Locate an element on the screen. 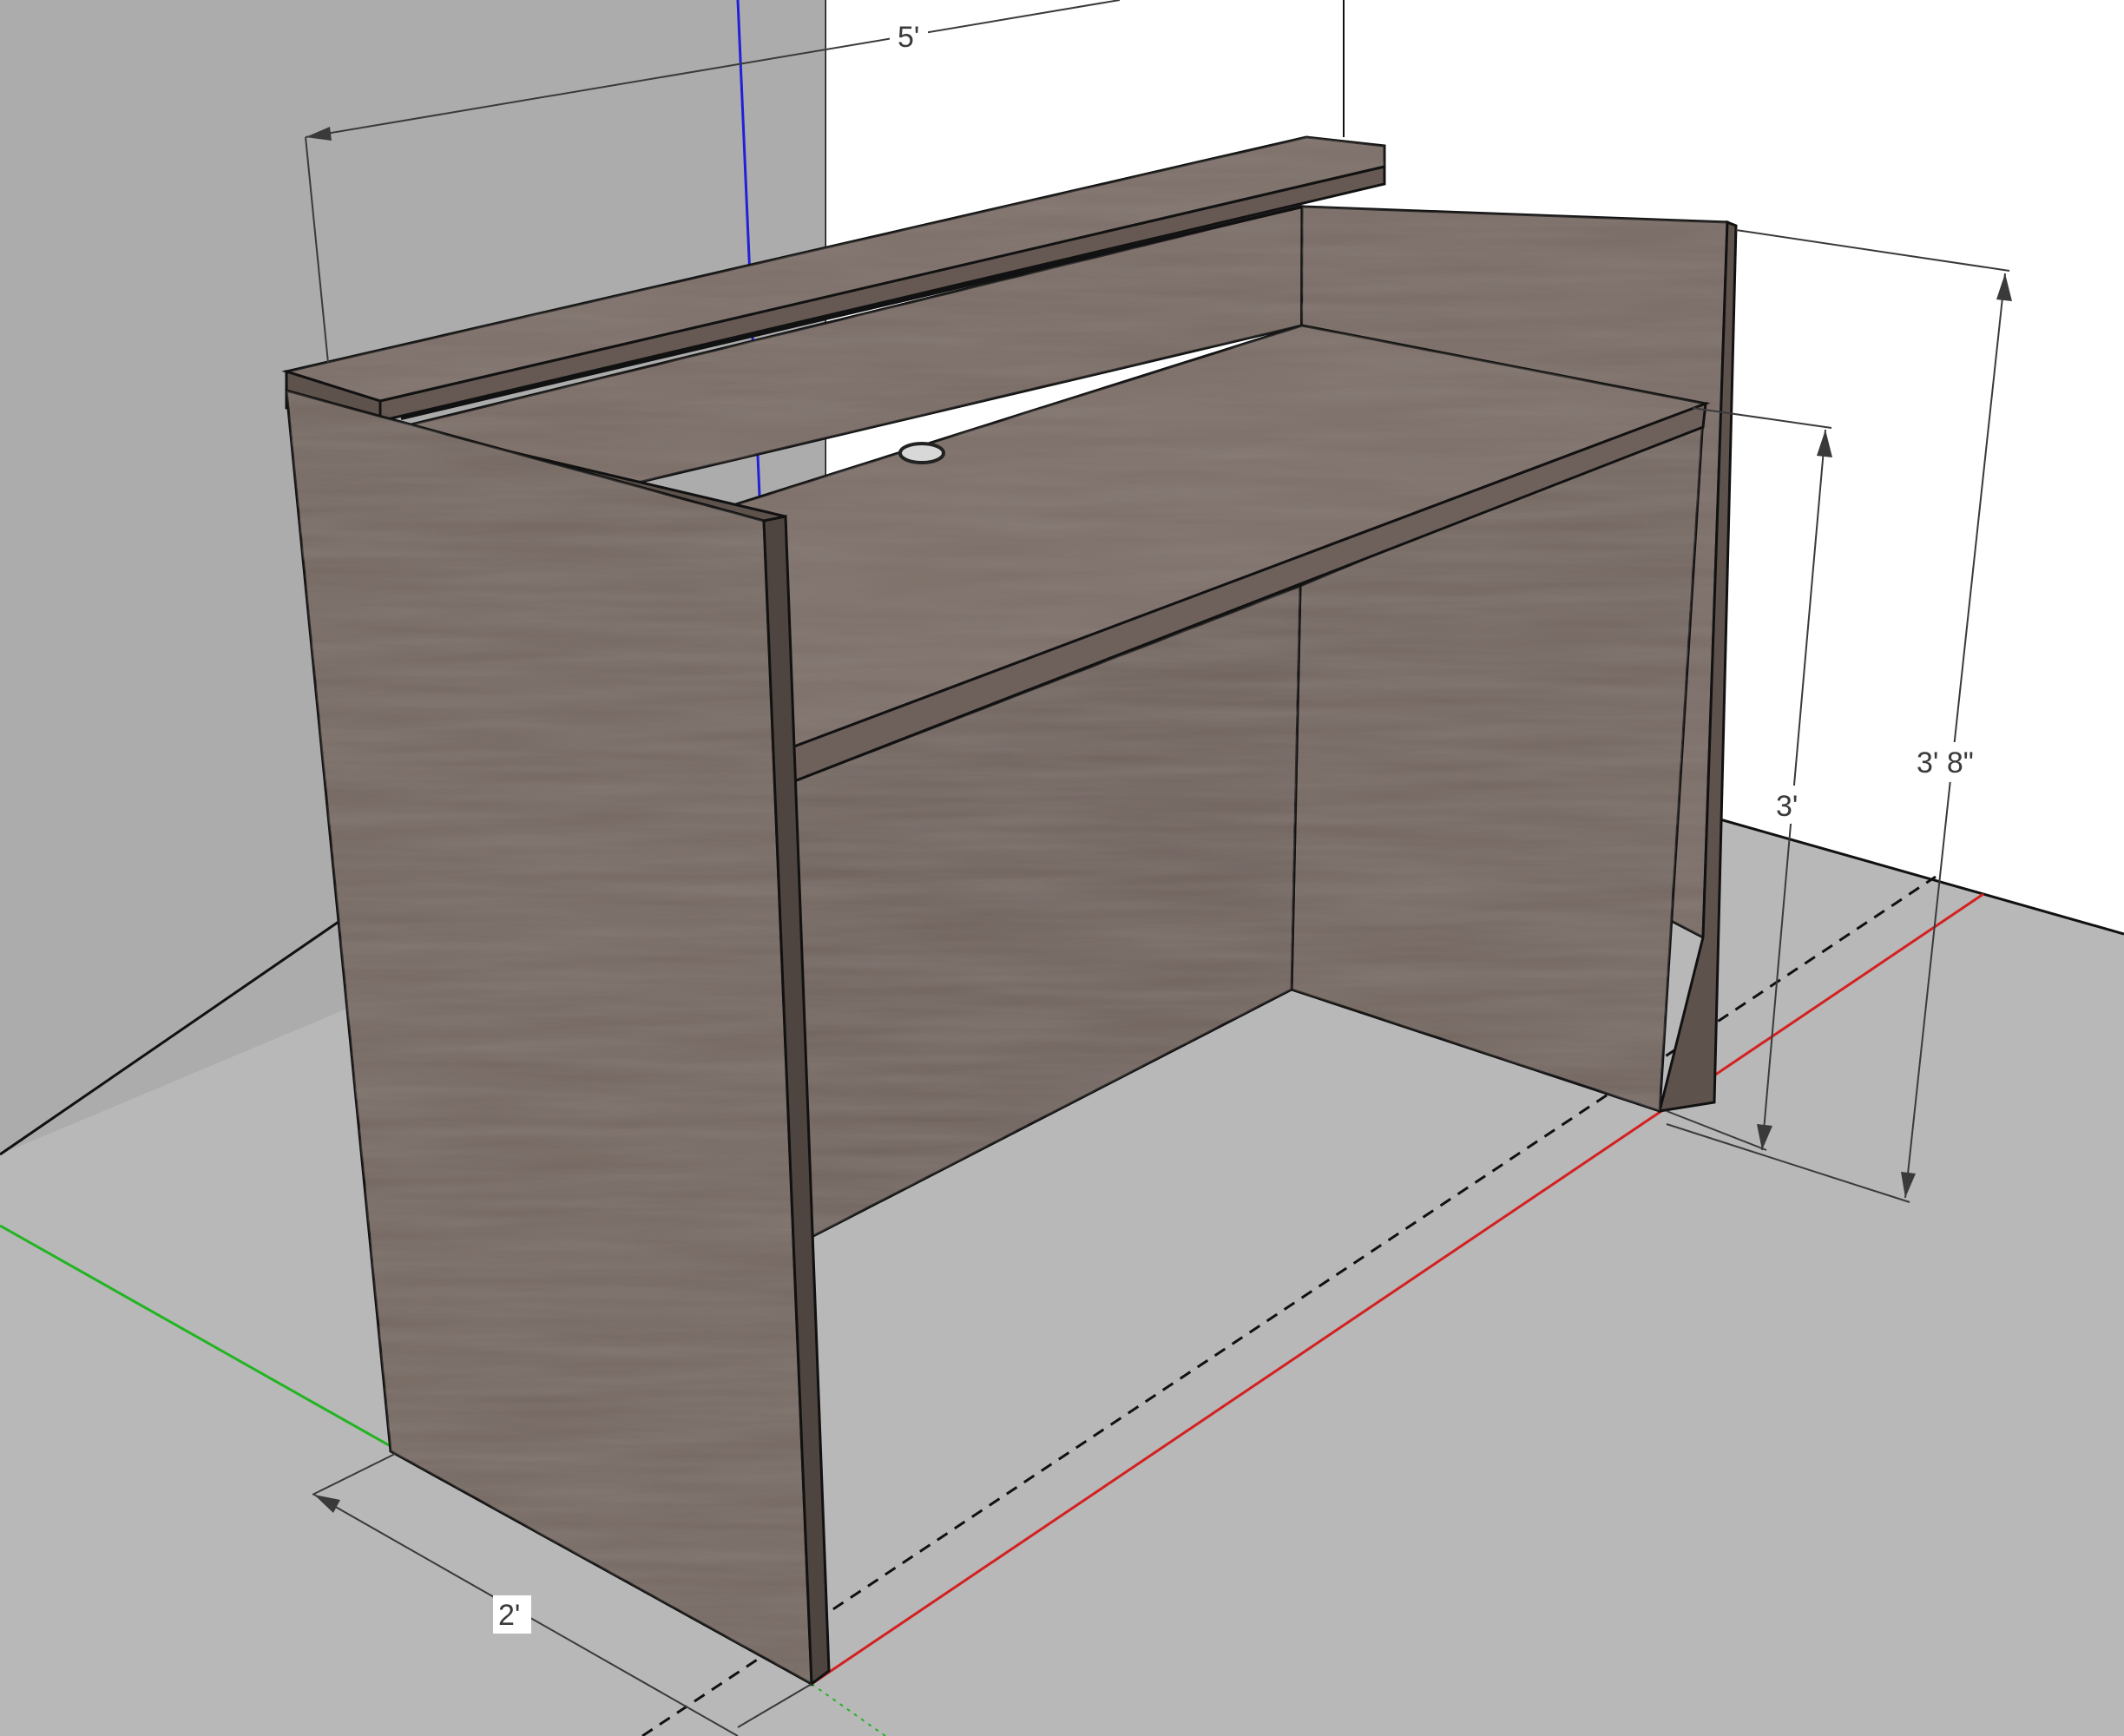 Image resolution: width=2124 pixels, height=1736 pixels. dimension-depth-label: 2' is located at coordinates (509, 1615).